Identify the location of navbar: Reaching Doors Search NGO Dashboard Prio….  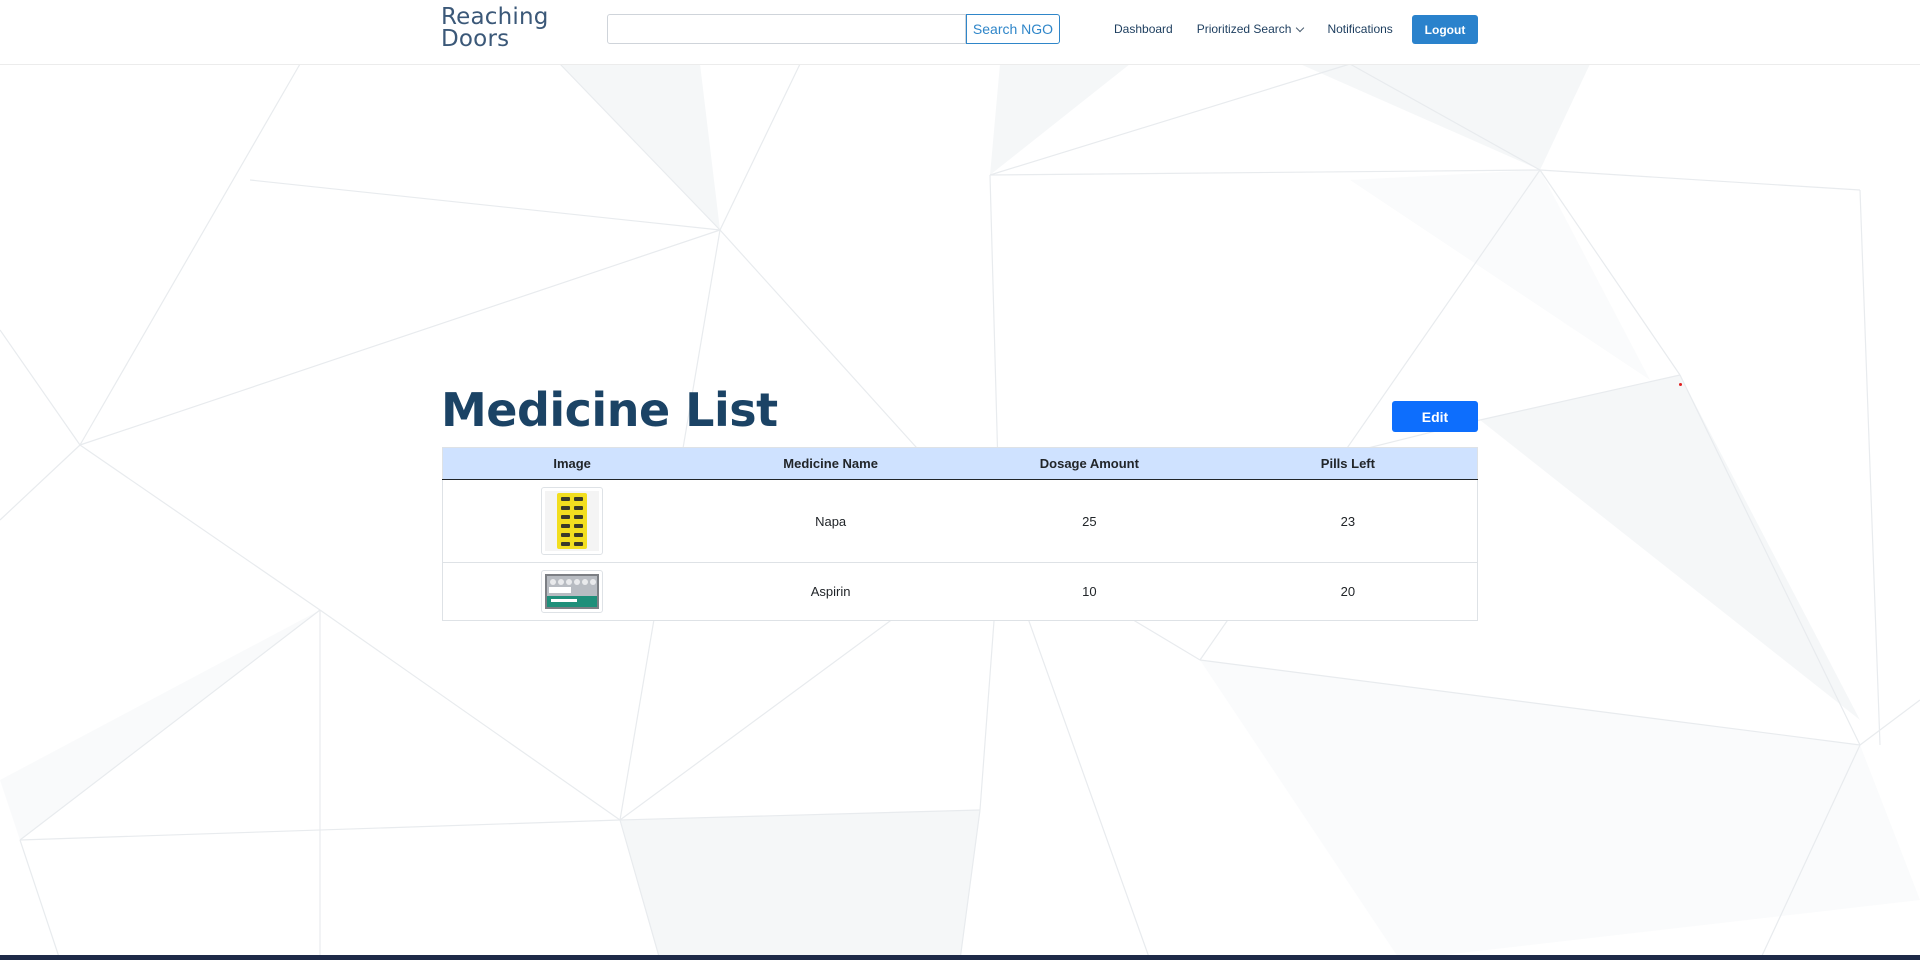
(960, 32).